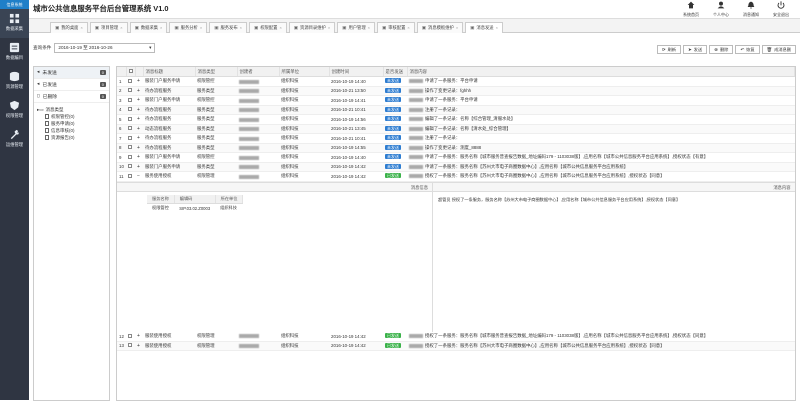 The image size is (800, 401). What do you see at coordinates (721, 49) in the screenshot?
I see `toolbar-button-2: ⊗删除` at bounding box center [721, 49].